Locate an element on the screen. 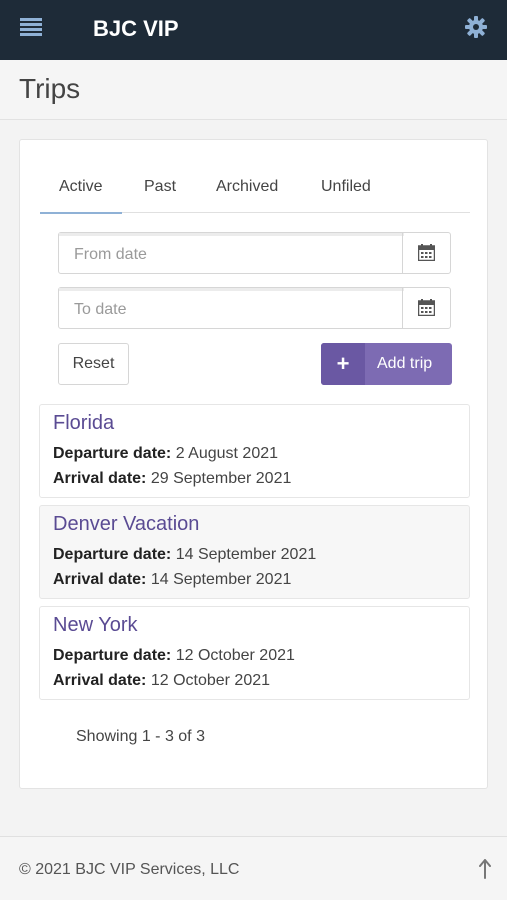 The width and height of the screenshot is (507, 900). page-header: Trips is located at coordinates (253, 90).